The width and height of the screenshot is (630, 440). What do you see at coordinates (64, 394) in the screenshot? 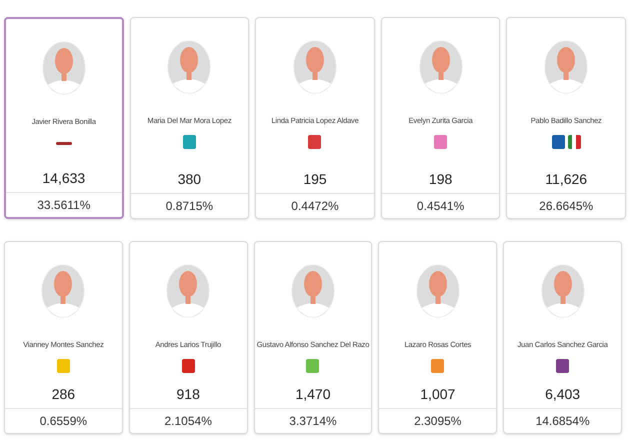
I see `vote-count: 286` at bounding box center [64, 394].